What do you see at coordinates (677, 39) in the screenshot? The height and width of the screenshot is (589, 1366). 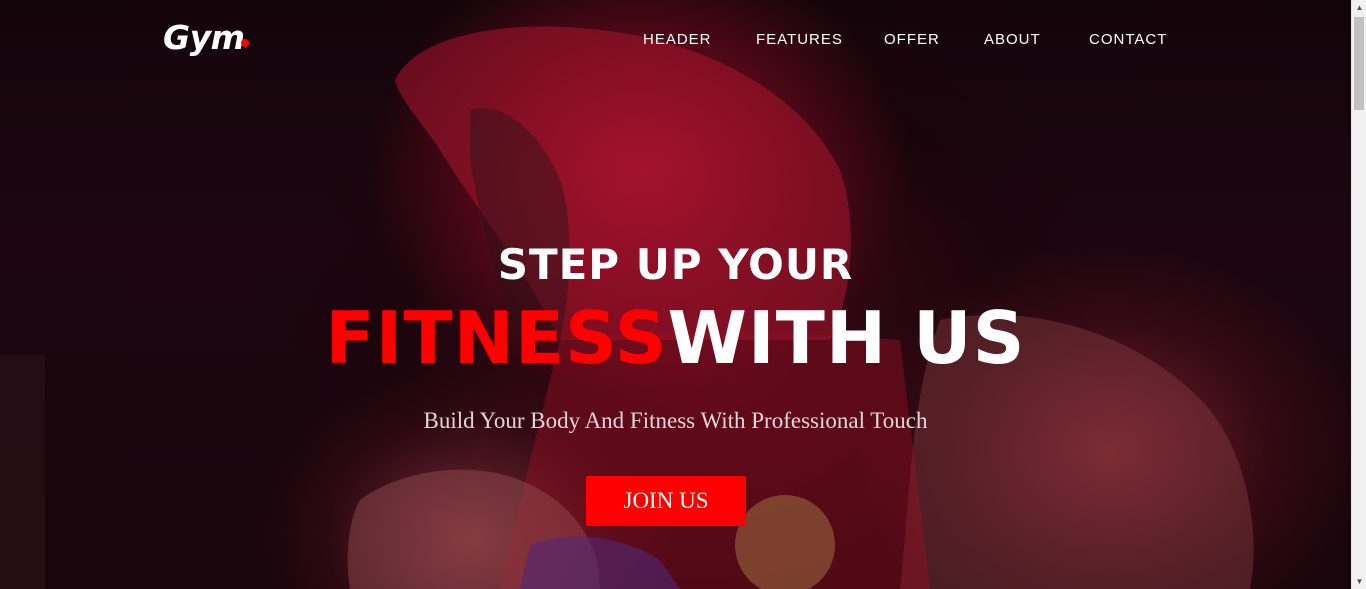 I see `nav-item-header: HEADER` at bounding box center [677, 39].